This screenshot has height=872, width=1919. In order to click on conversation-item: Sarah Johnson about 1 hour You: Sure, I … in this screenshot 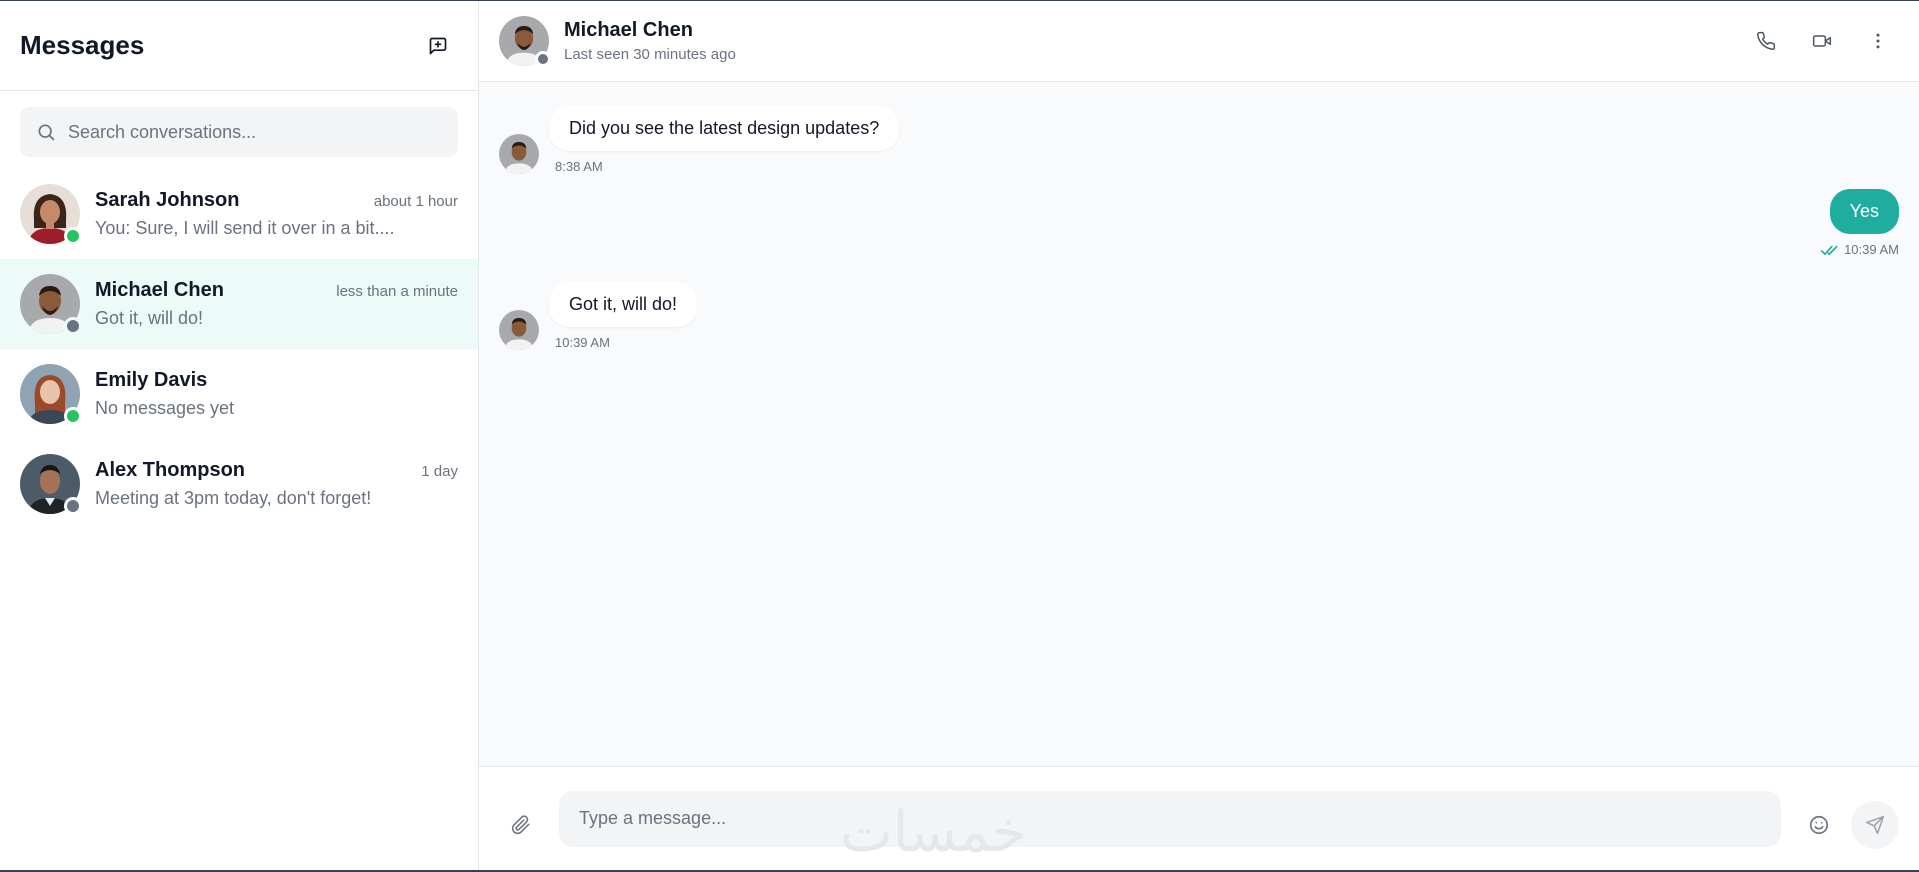, I will do `click(239, 214)`.